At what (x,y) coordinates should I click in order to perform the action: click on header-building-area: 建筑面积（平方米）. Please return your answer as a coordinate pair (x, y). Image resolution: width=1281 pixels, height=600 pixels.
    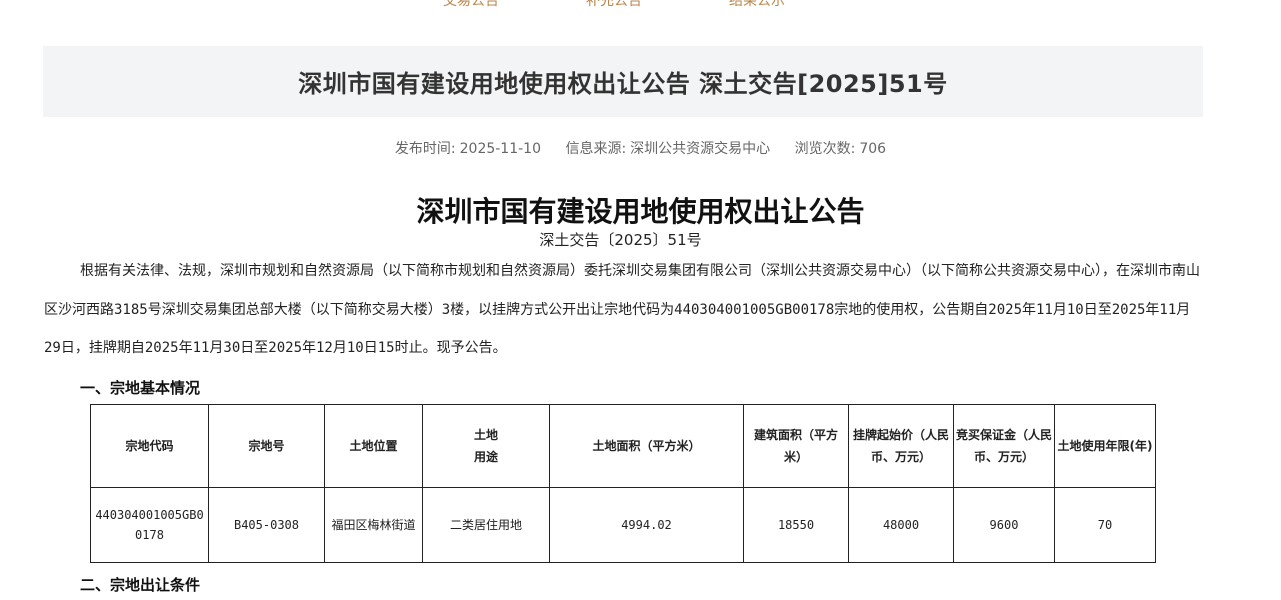
    Looking at the image, I should click on (796, 446).